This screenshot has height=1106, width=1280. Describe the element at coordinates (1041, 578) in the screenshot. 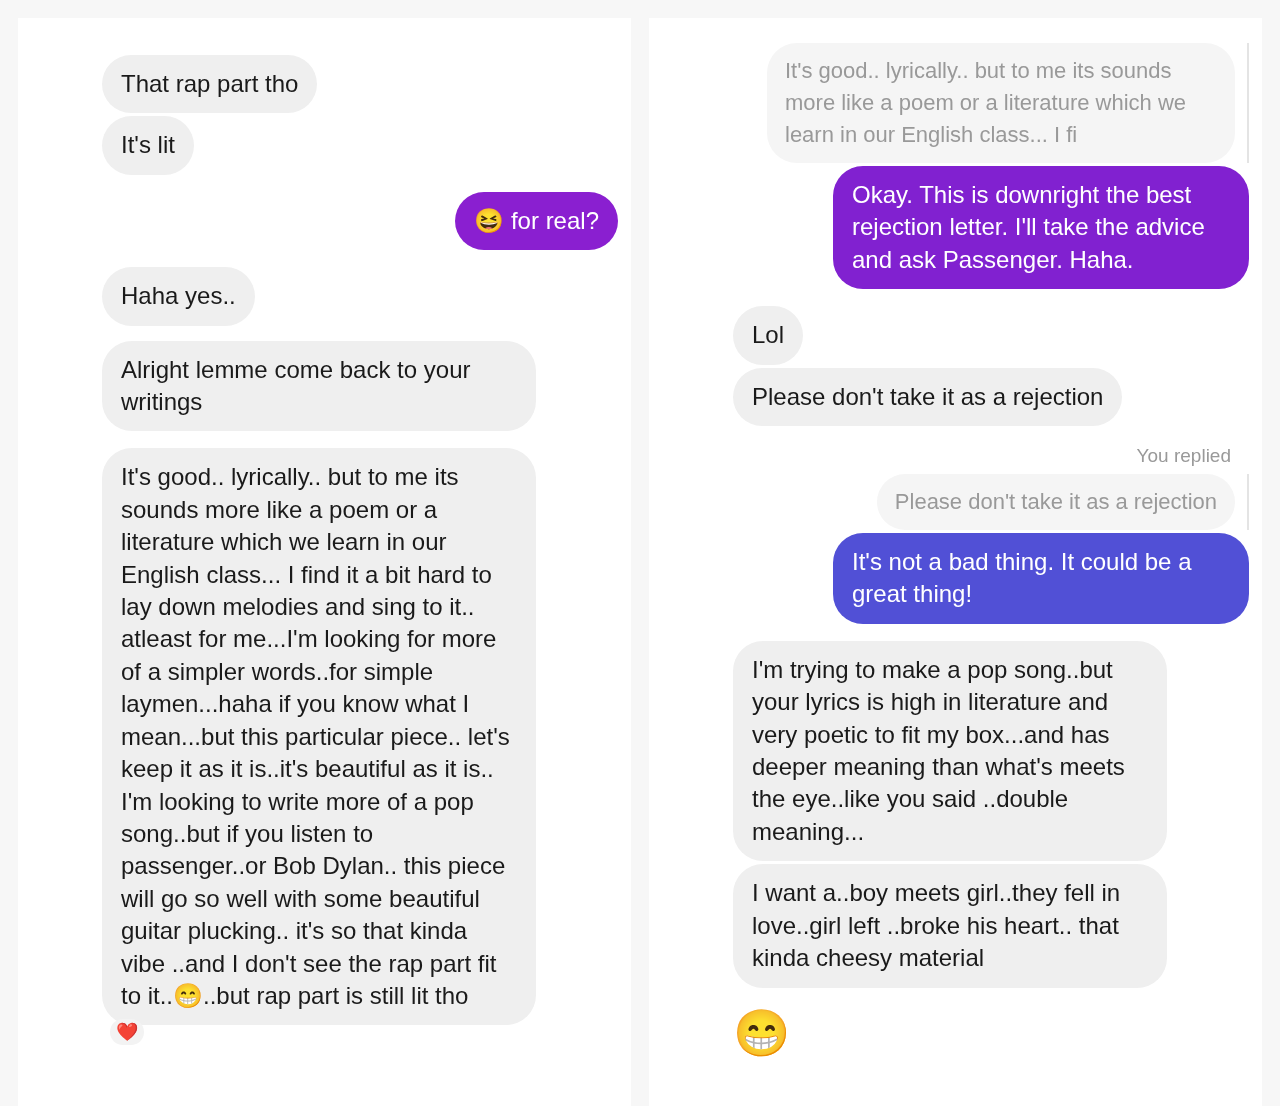

I see `message-bubble: It's not a bad thing. It could be a great thing!` at that location.